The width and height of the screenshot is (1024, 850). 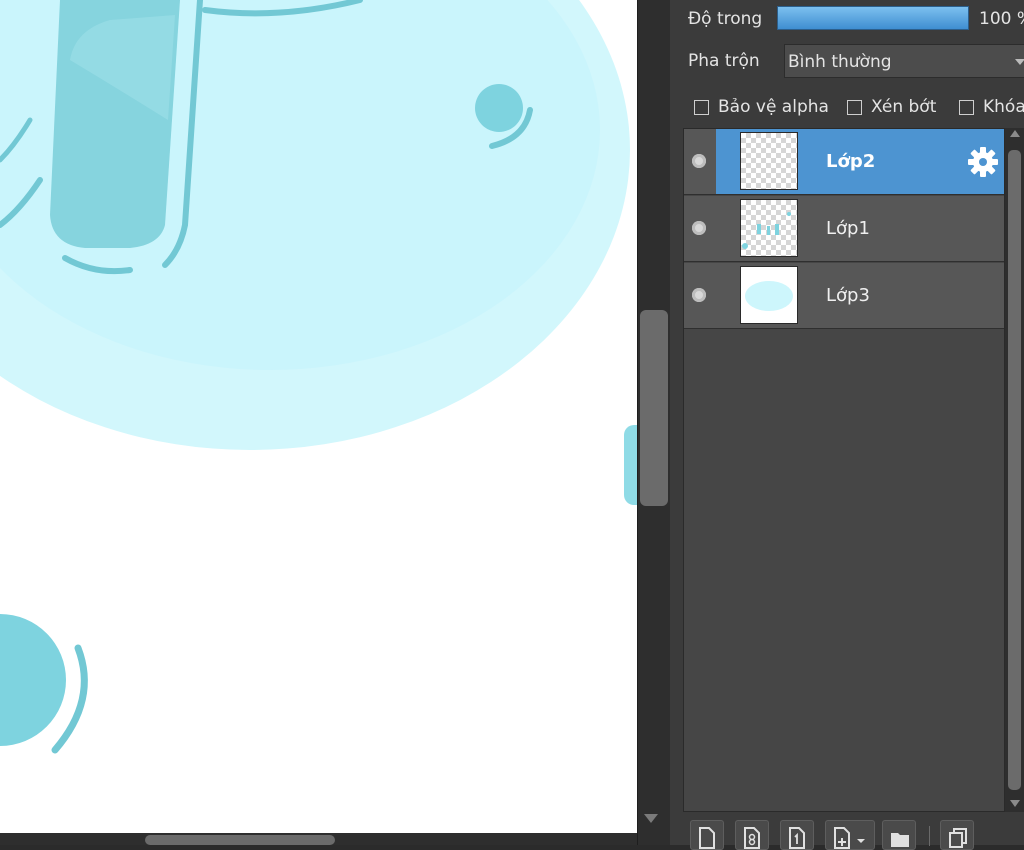 I want to click on add-layer-dropdown-icon, so click(x=849, y=838).